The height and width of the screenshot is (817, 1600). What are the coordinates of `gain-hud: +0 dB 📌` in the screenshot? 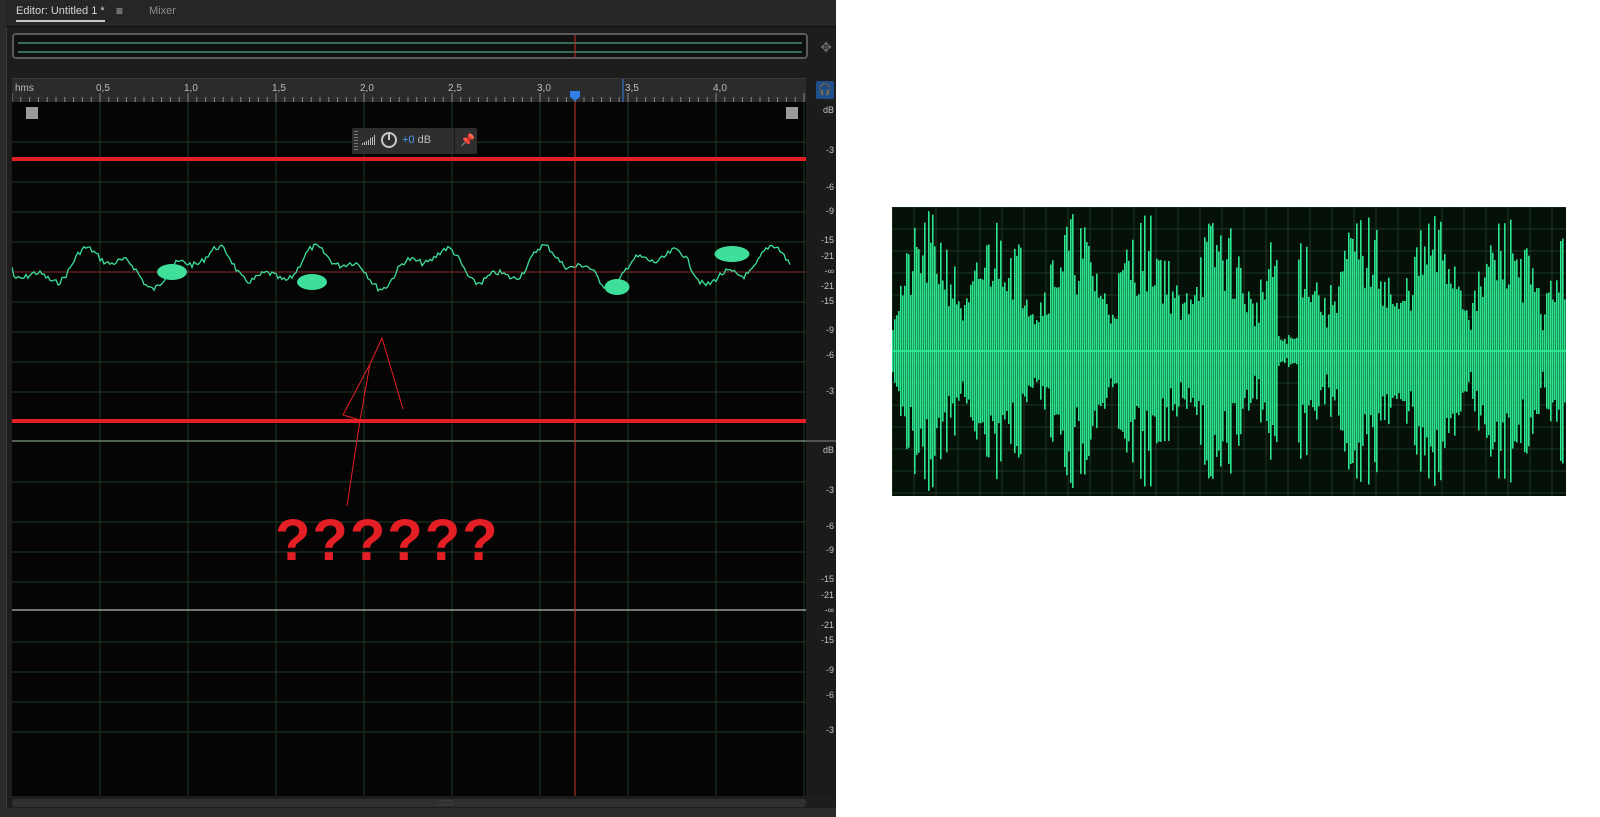 It's located at (414, 141).